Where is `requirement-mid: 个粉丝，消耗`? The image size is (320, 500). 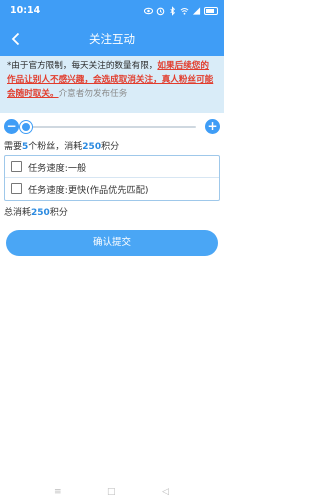 requirement-mid: 个粉丝，消耗 is located at coordinates (55, 147).